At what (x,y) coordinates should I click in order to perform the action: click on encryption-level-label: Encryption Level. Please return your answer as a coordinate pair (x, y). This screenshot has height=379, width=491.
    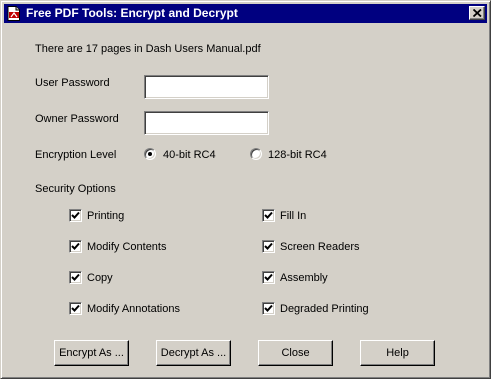
    Looking at the image, I should click on (76, 155).